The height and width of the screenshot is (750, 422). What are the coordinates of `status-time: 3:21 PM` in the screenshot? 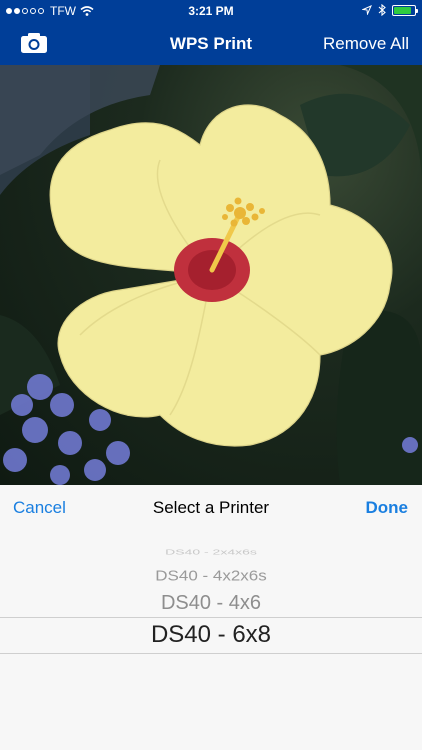 It's located at (211, 11).